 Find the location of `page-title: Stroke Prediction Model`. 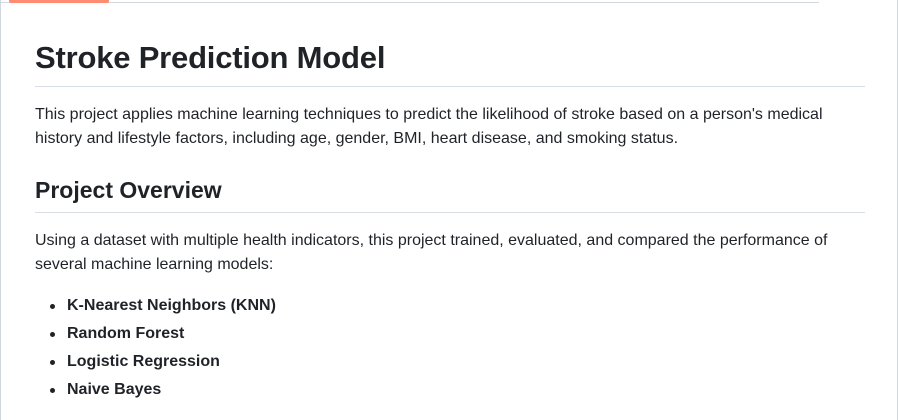

page-title: Stroke Prediction Model is located at coordinates (210, 57).